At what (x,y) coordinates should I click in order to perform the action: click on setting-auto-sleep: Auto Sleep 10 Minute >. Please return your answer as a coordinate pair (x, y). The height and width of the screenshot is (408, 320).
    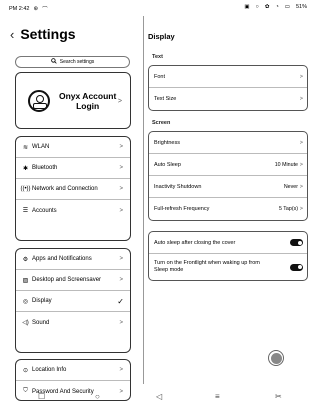
    Looking at the image, I should click on (228, 165).